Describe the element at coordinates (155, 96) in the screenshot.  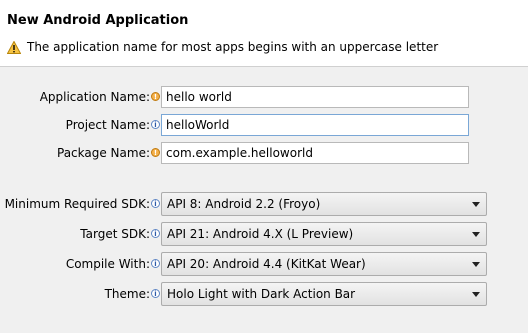
I see `application-name-warning-icon: !` at that location.